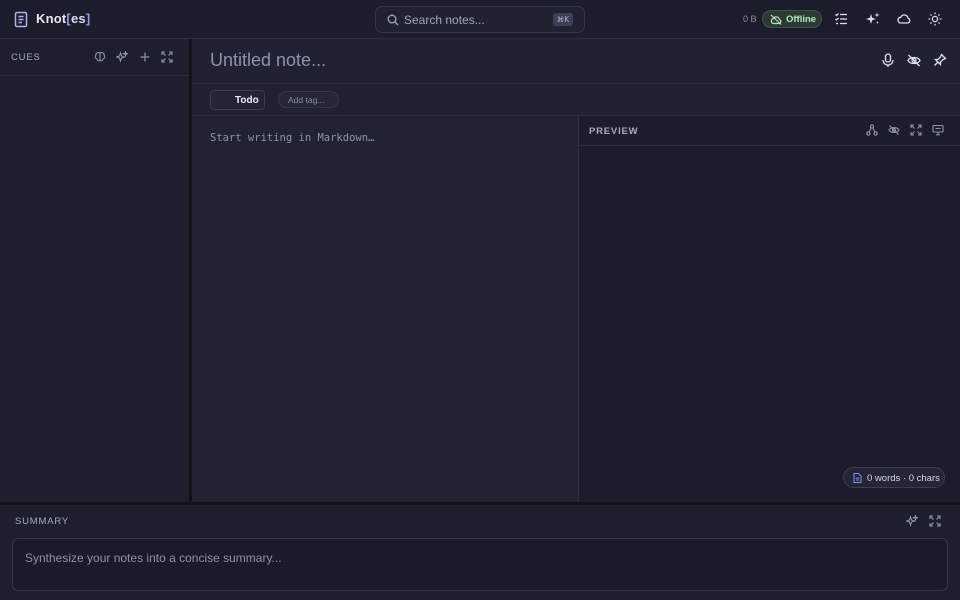 This screenshot has height=600, width=960. I want to click on cloud-icon, so click(904, 19).